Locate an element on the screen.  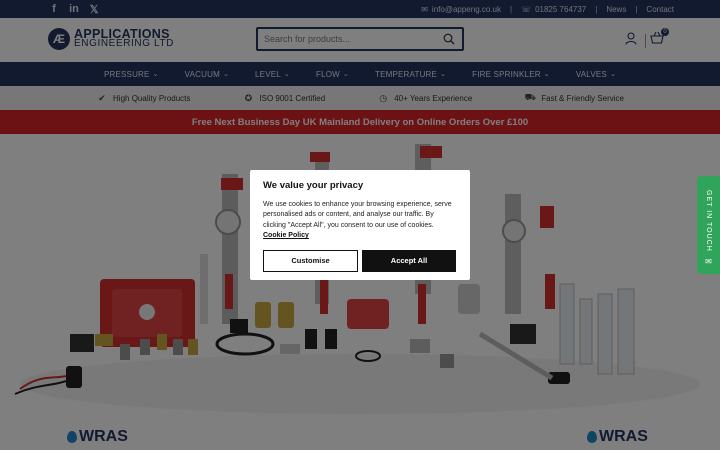
mail-icon: ✉ is located at coordinates (708, 261).